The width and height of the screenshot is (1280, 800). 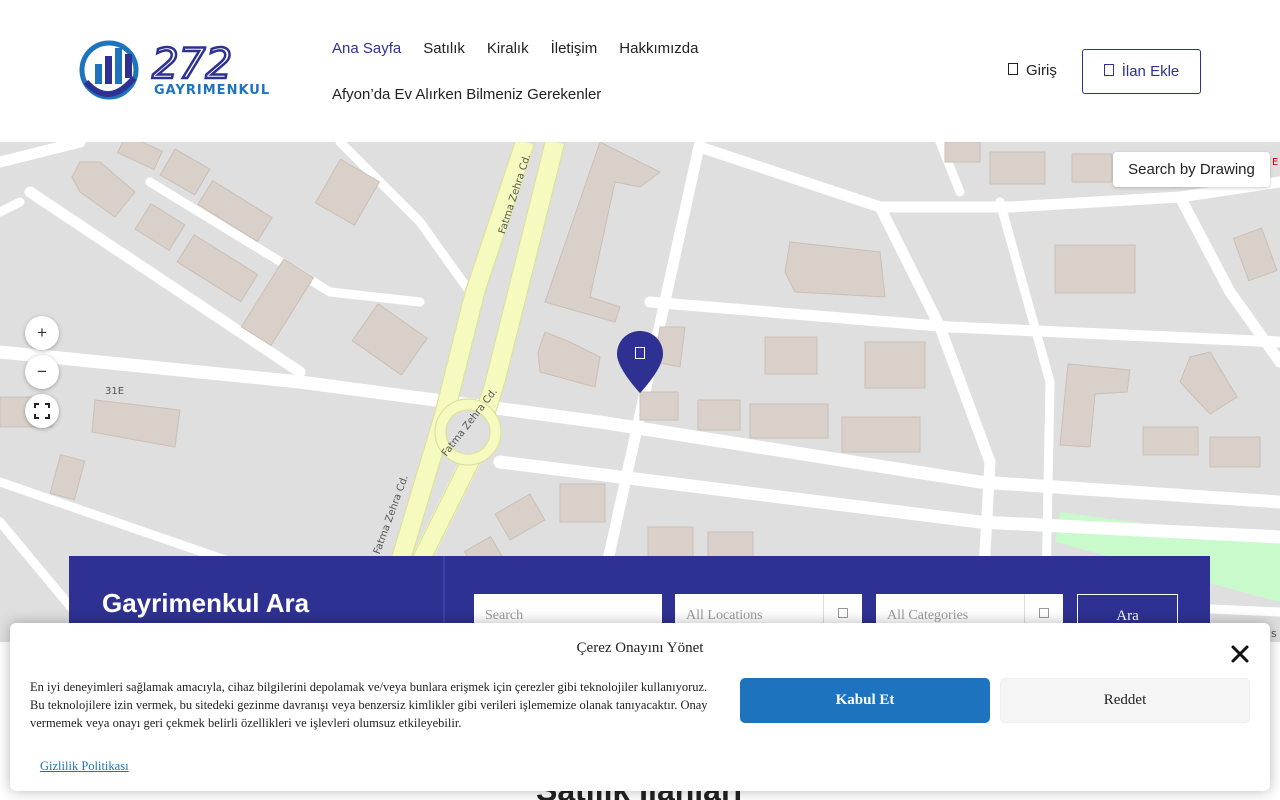 I want to click on fullscreen-icon, so click(x=42, y=411).